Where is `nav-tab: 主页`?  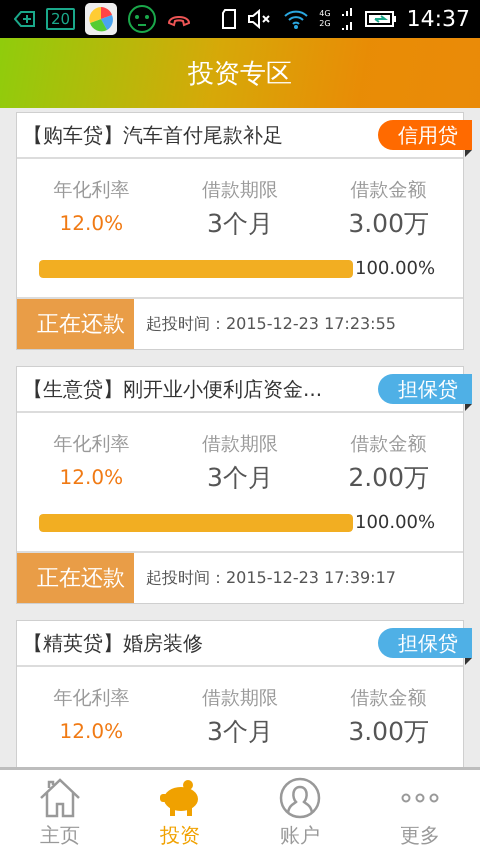
nav-tab: 主页 is located at coordinates (60, 812).